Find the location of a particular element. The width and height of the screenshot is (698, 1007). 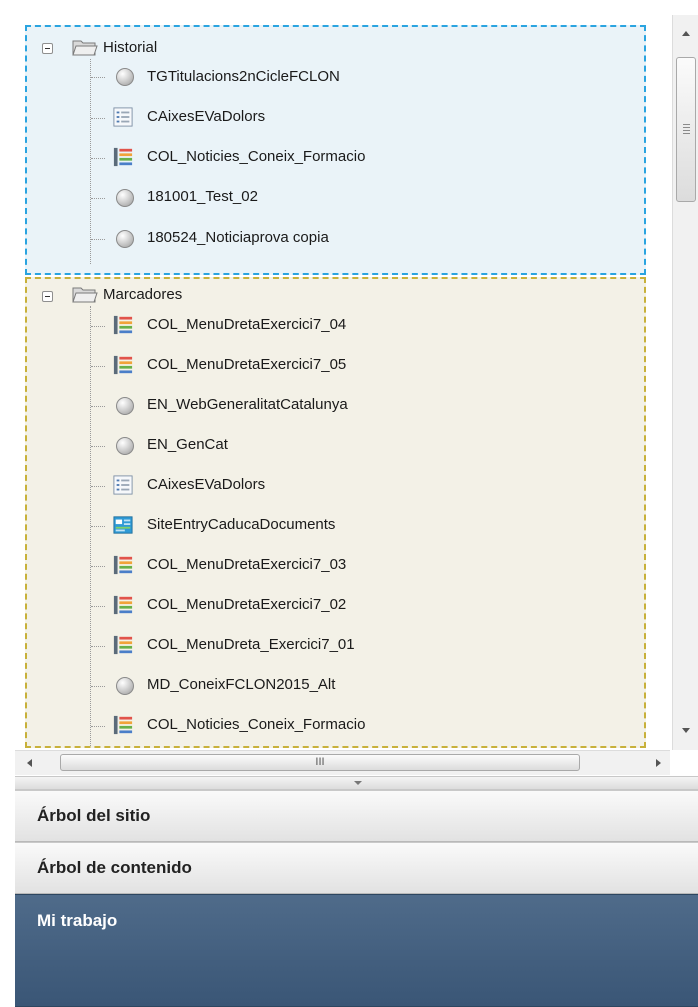

item-label: EN_GenCat is located at coordinates (187, 444).